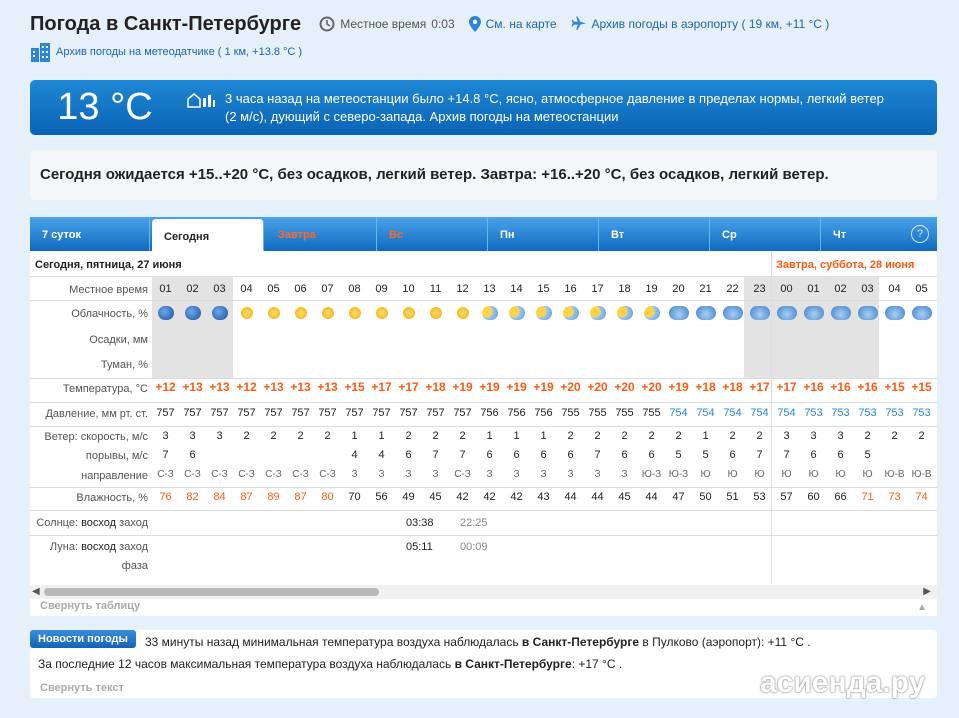  I want to click on news-button: Новости погоды, so click(83, 639).